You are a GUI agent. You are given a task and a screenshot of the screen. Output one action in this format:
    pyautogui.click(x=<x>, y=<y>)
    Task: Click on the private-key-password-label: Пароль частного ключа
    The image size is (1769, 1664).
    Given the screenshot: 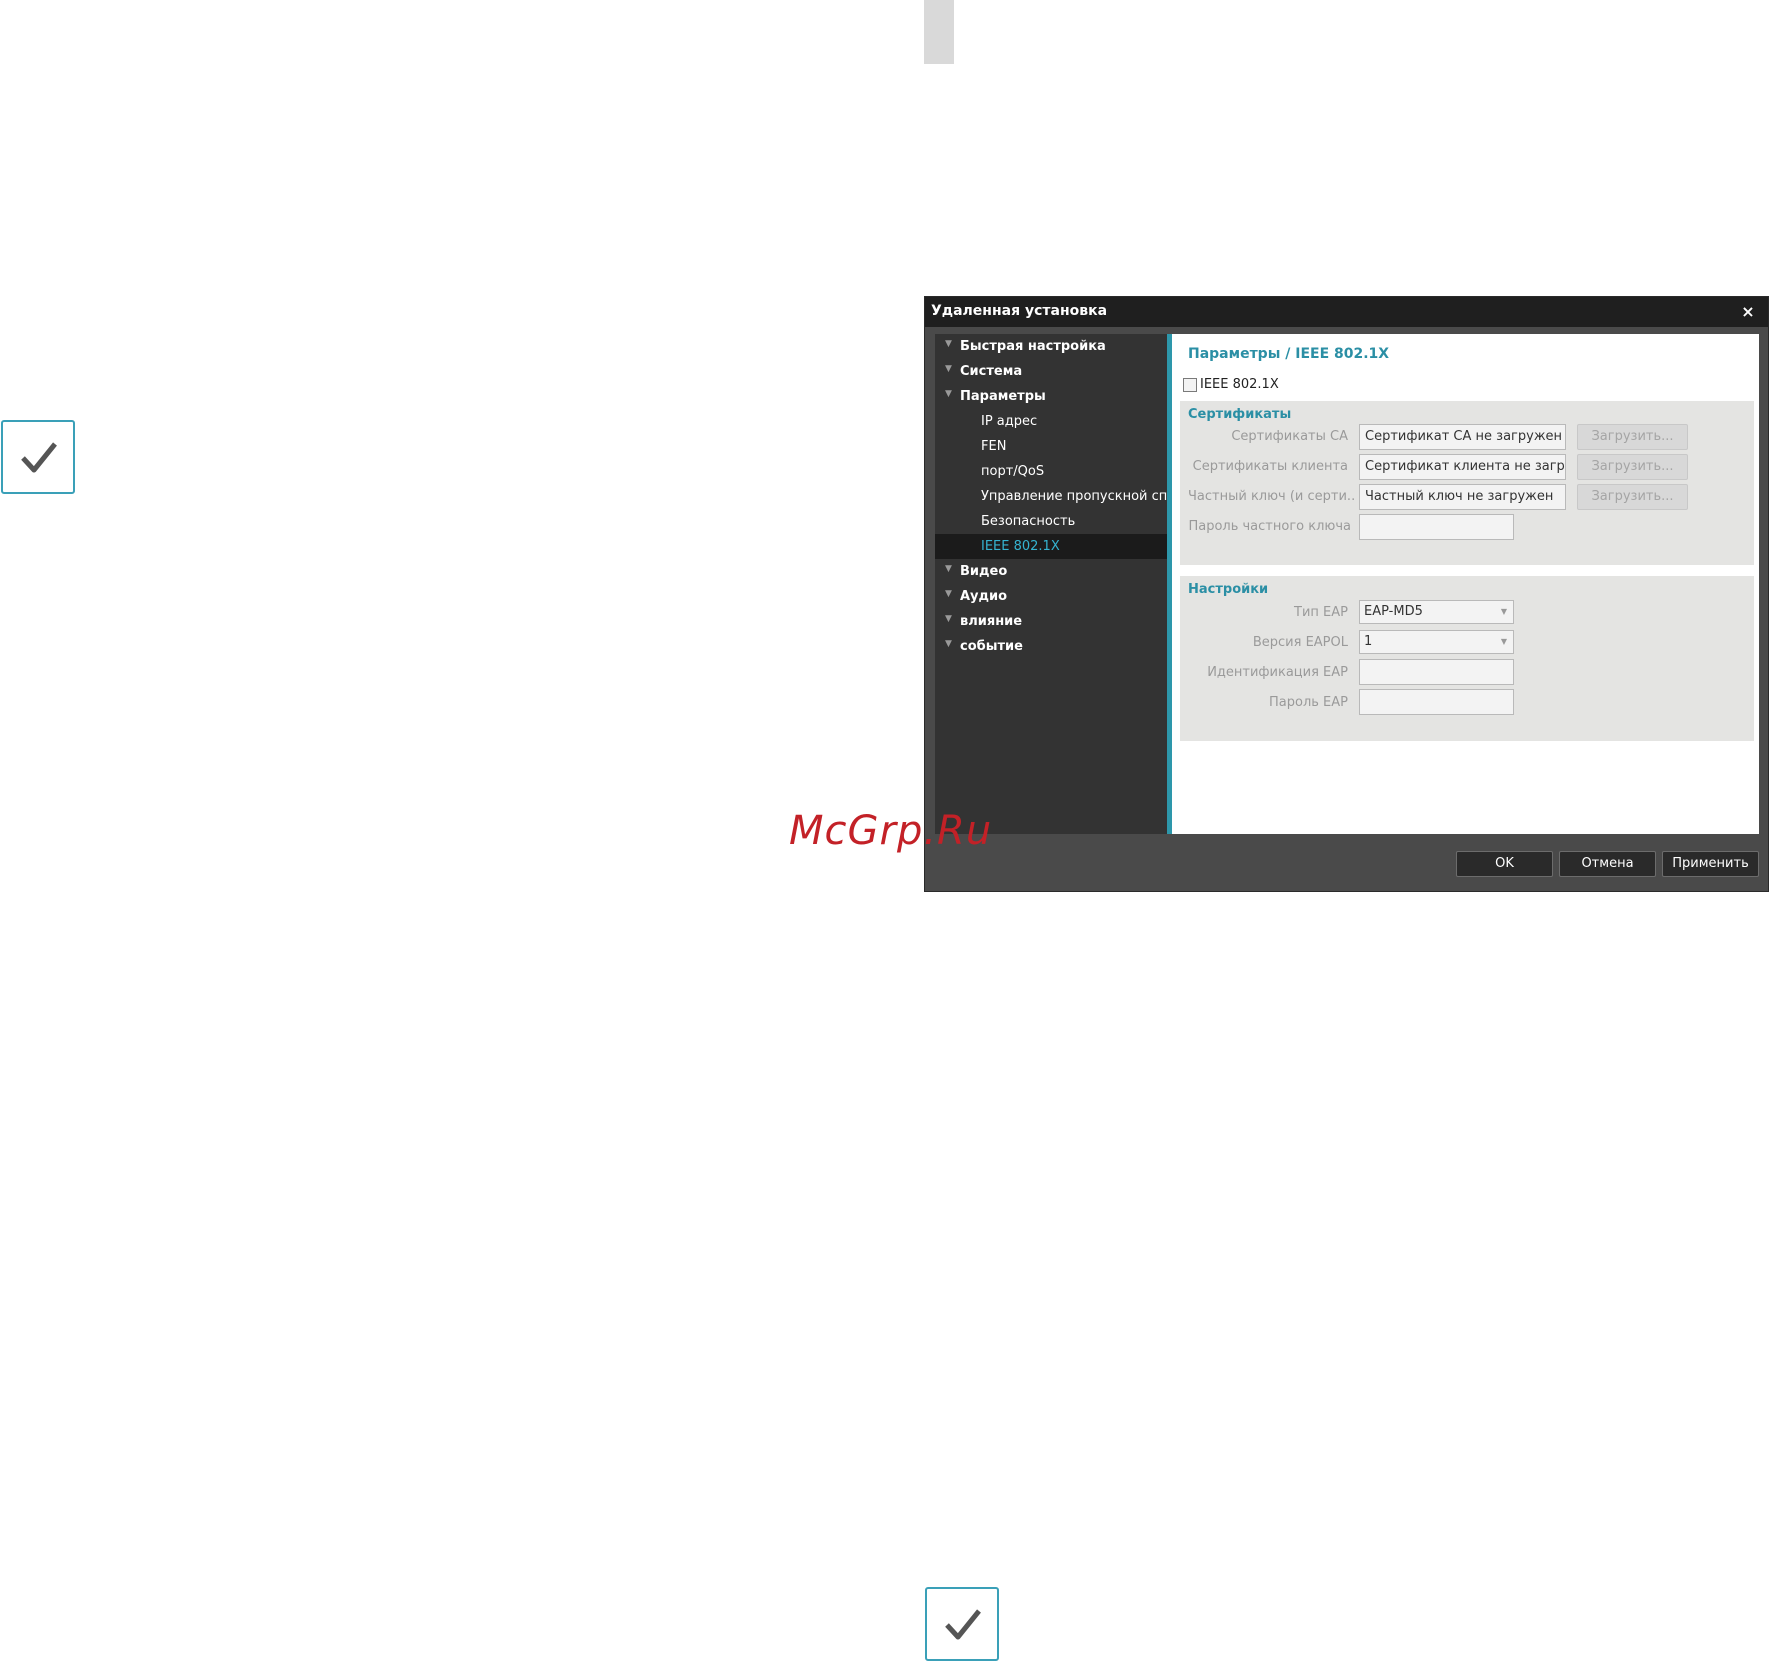 What is the action you would take?
    pyautogui.click(x=1269, y=526)
    